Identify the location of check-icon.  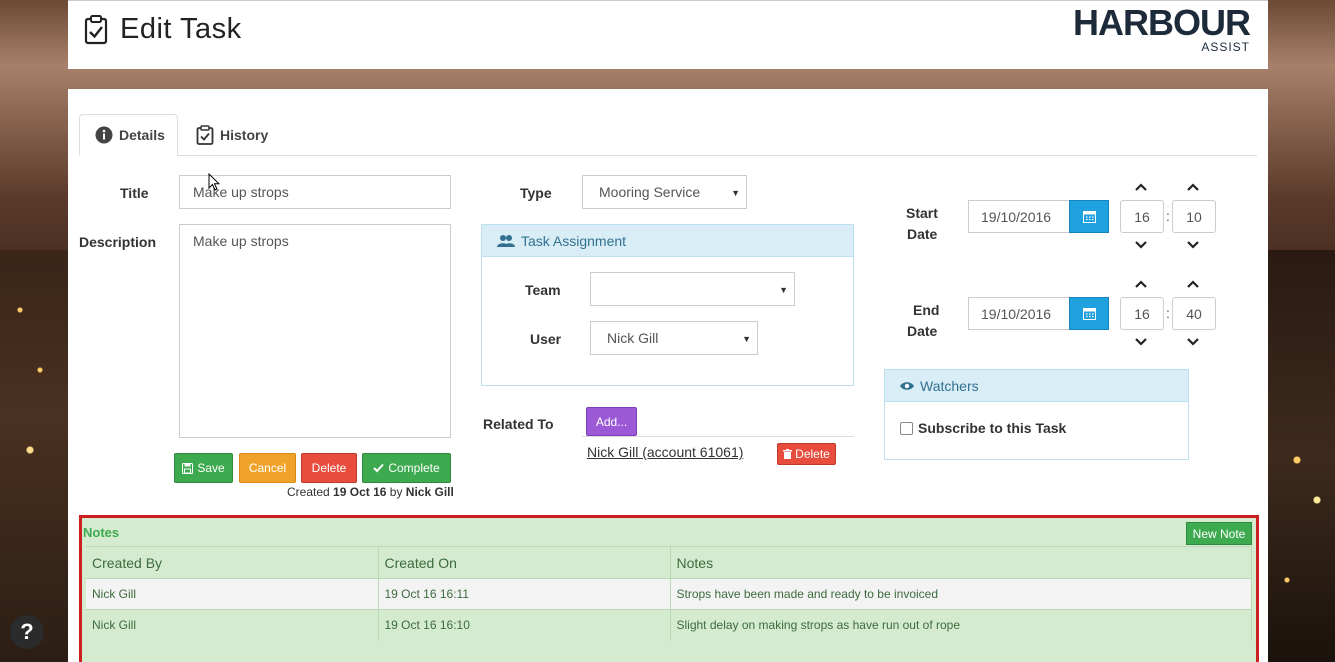
(379, 468).